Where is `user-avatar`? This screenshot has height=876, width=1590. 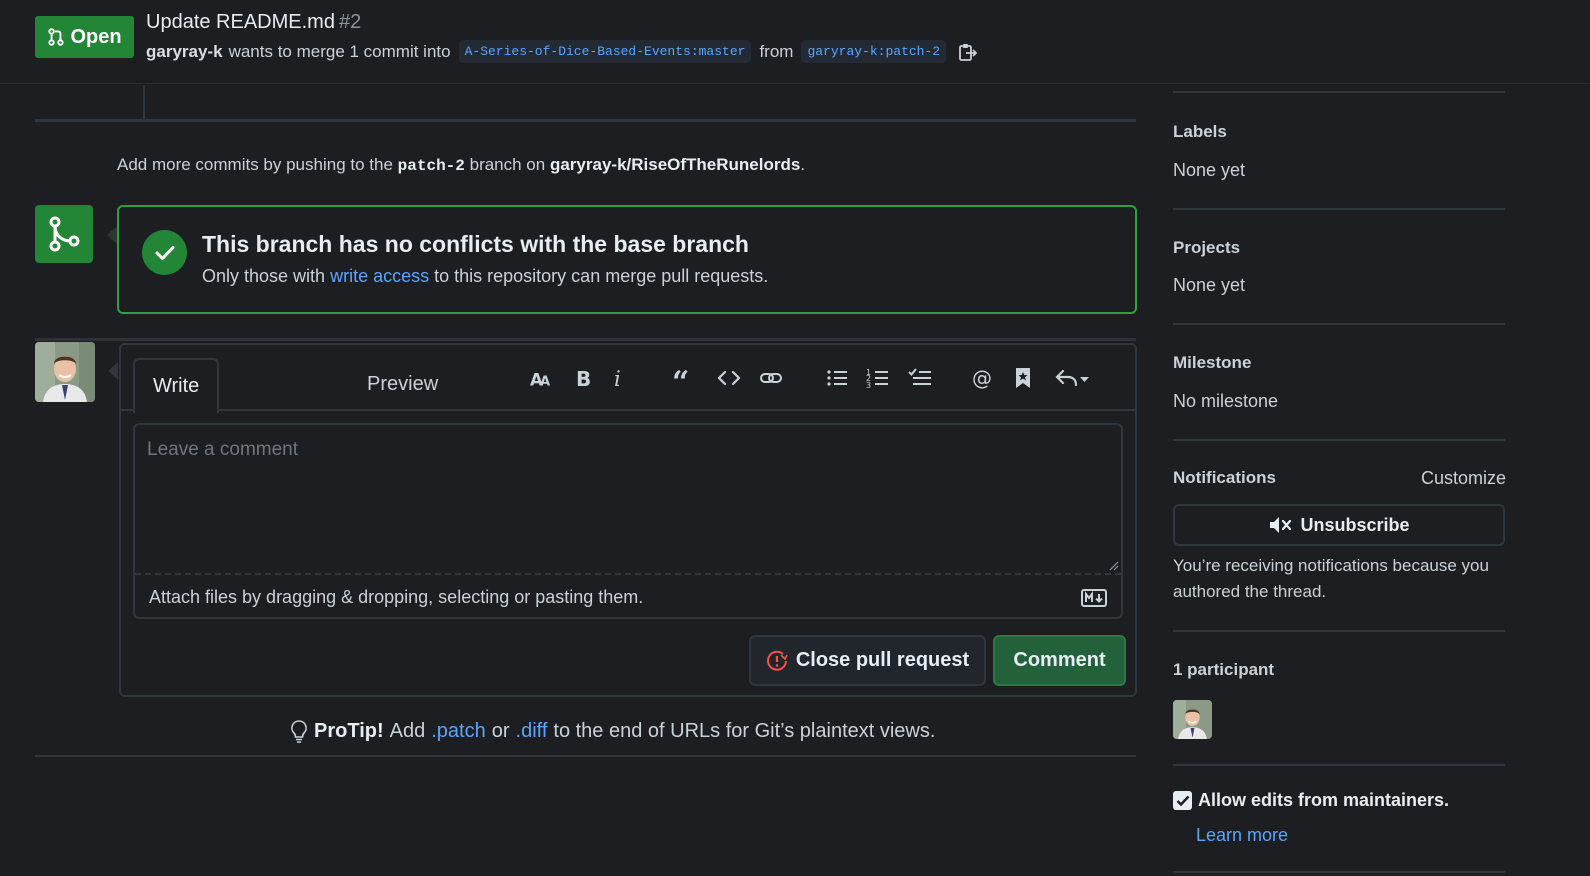
user-avatar is located at coordinates (65, 372).